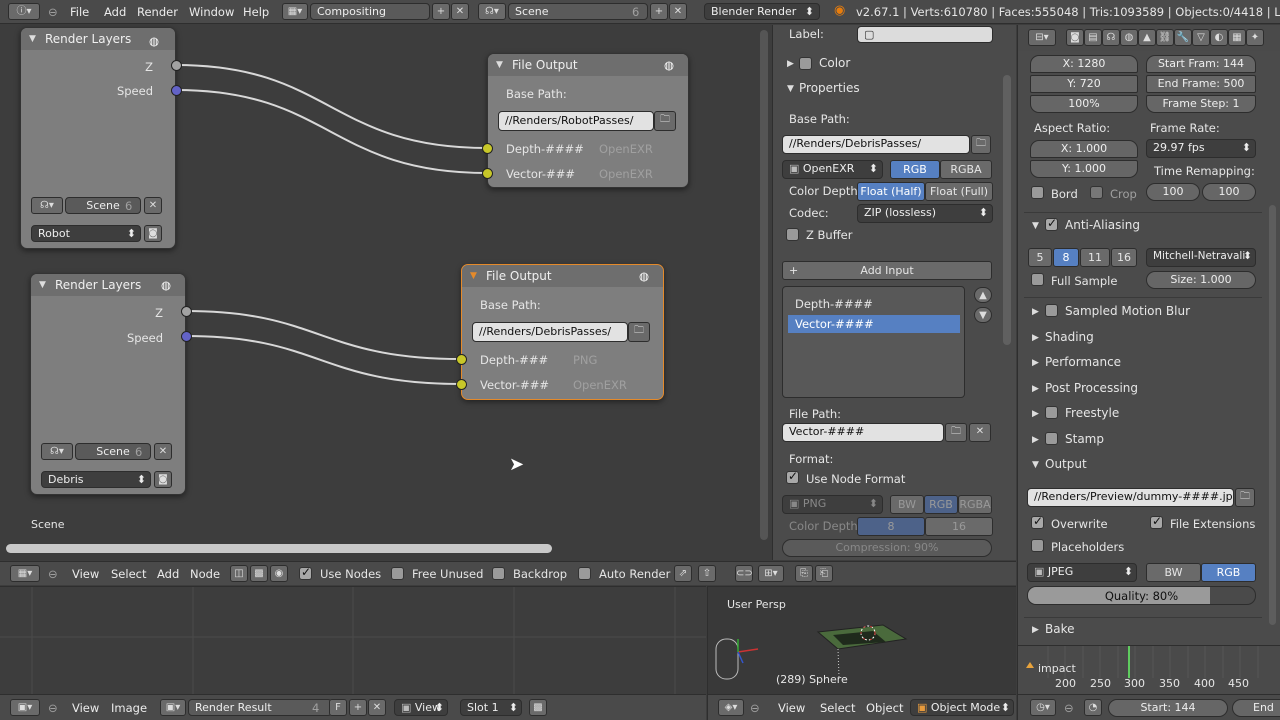 The height and width of the screenshot is (720, 1280). I want to click on material-tab-icon: ◐, so click(1219, 37).